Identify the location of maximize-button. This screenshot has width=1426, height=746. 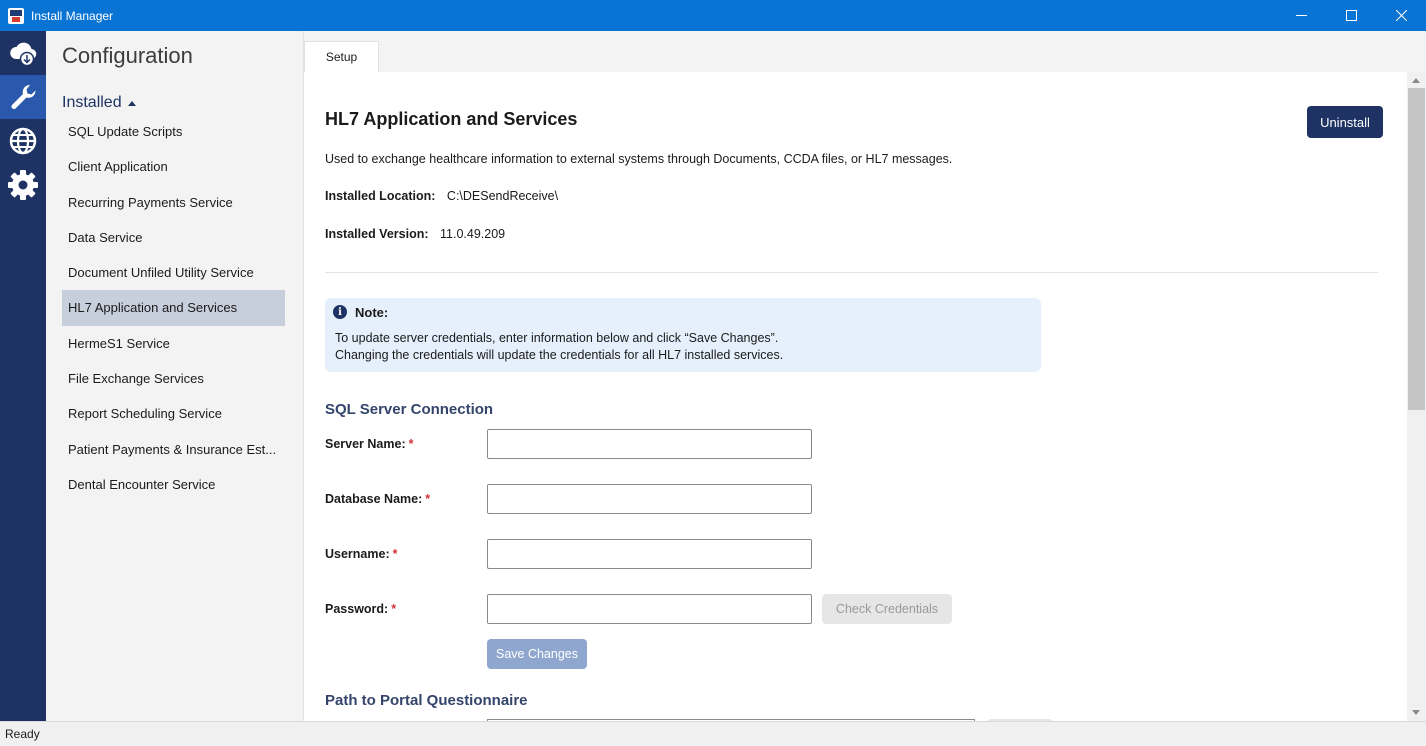
(1351, 15).